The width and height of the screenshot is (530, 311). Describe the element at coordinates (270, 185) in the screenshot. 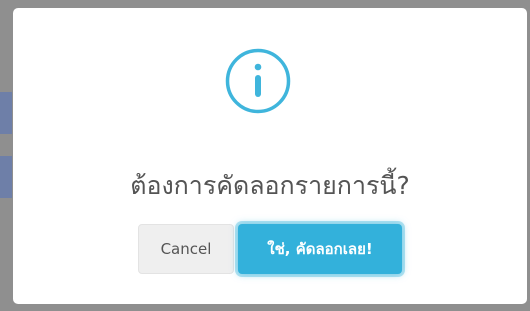

I see `dialog-title: ต้องการคัดลอกรายการนี้?` at that location.